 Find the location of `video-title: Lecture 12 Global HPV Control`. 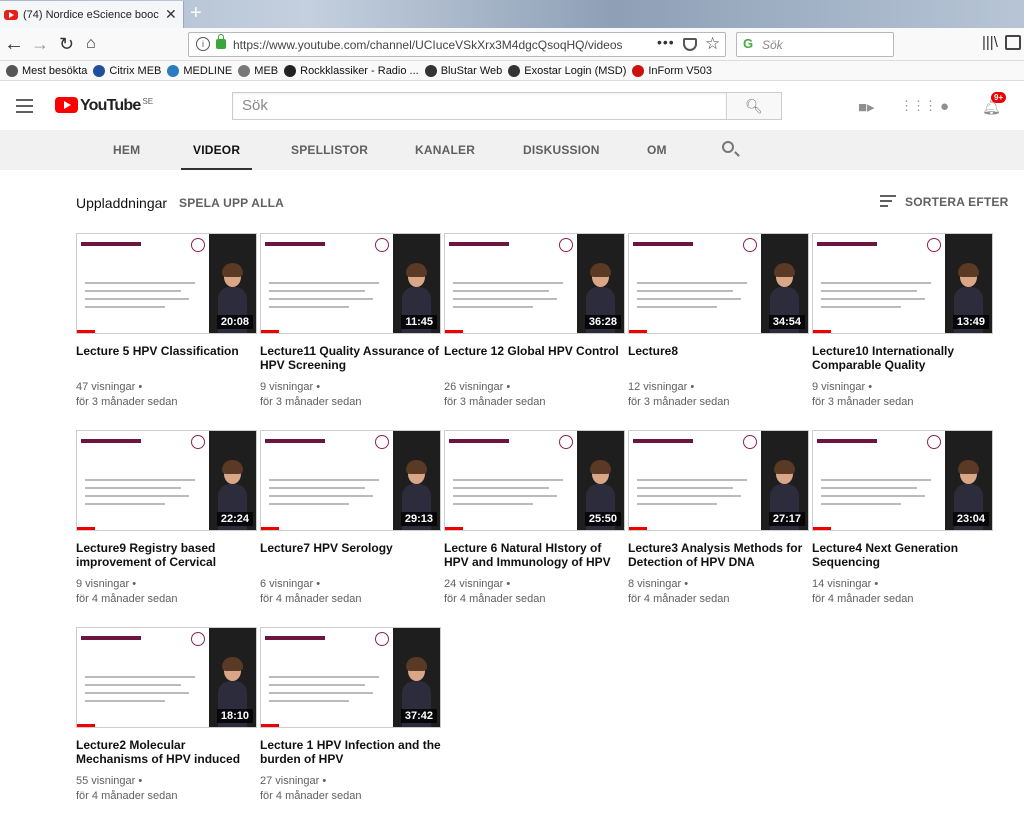

video-title: Lecture 12 Global HPV Control is located at coordinates (534, 358).